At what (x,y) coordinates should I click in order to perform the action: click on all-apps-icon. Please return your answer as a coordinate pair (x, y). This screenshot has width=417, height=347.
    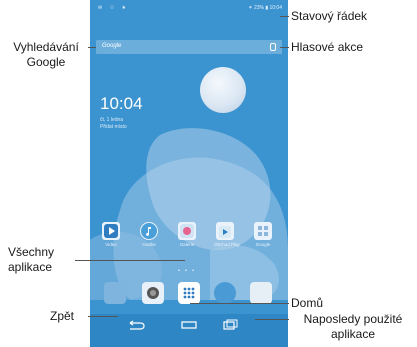
    Looking at the image, I should click on (189, 293).